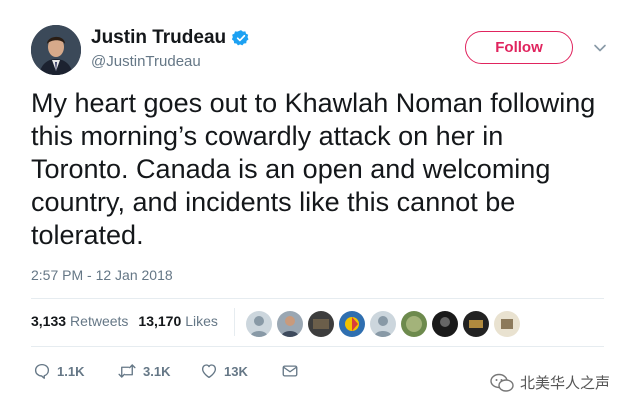  I want to click on like-count: 13K, so click(236, 371).